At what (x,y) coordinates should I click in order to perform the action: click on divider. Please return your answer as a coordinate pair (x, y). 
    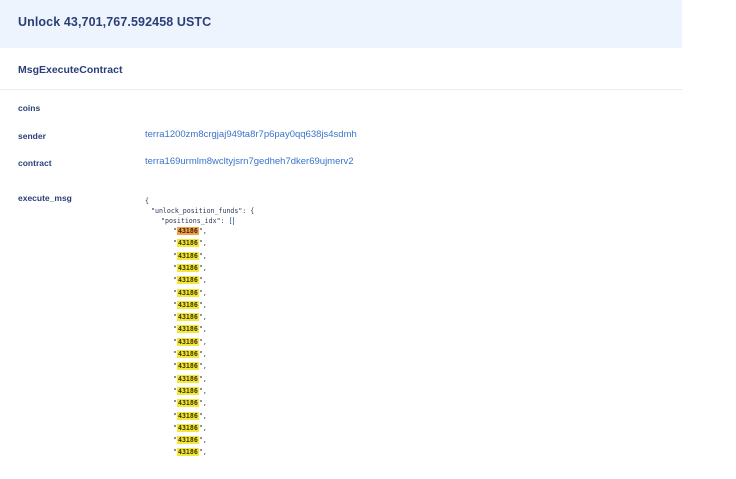
    Looking at the image, I should click on (341, 89).